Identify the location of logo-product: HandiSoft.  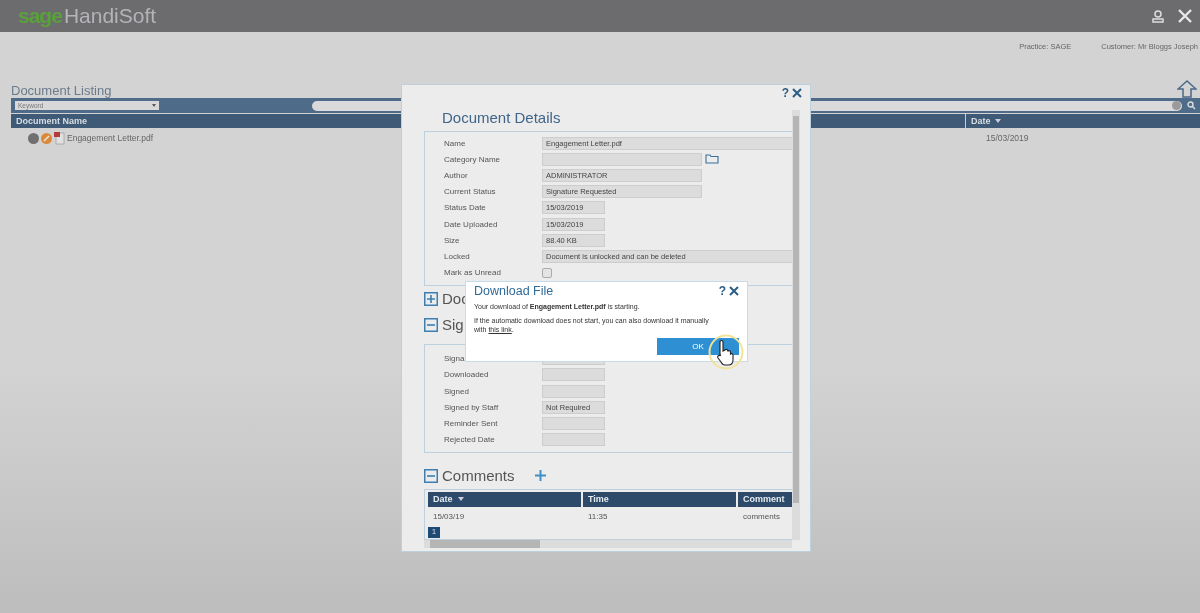
(110, 16).